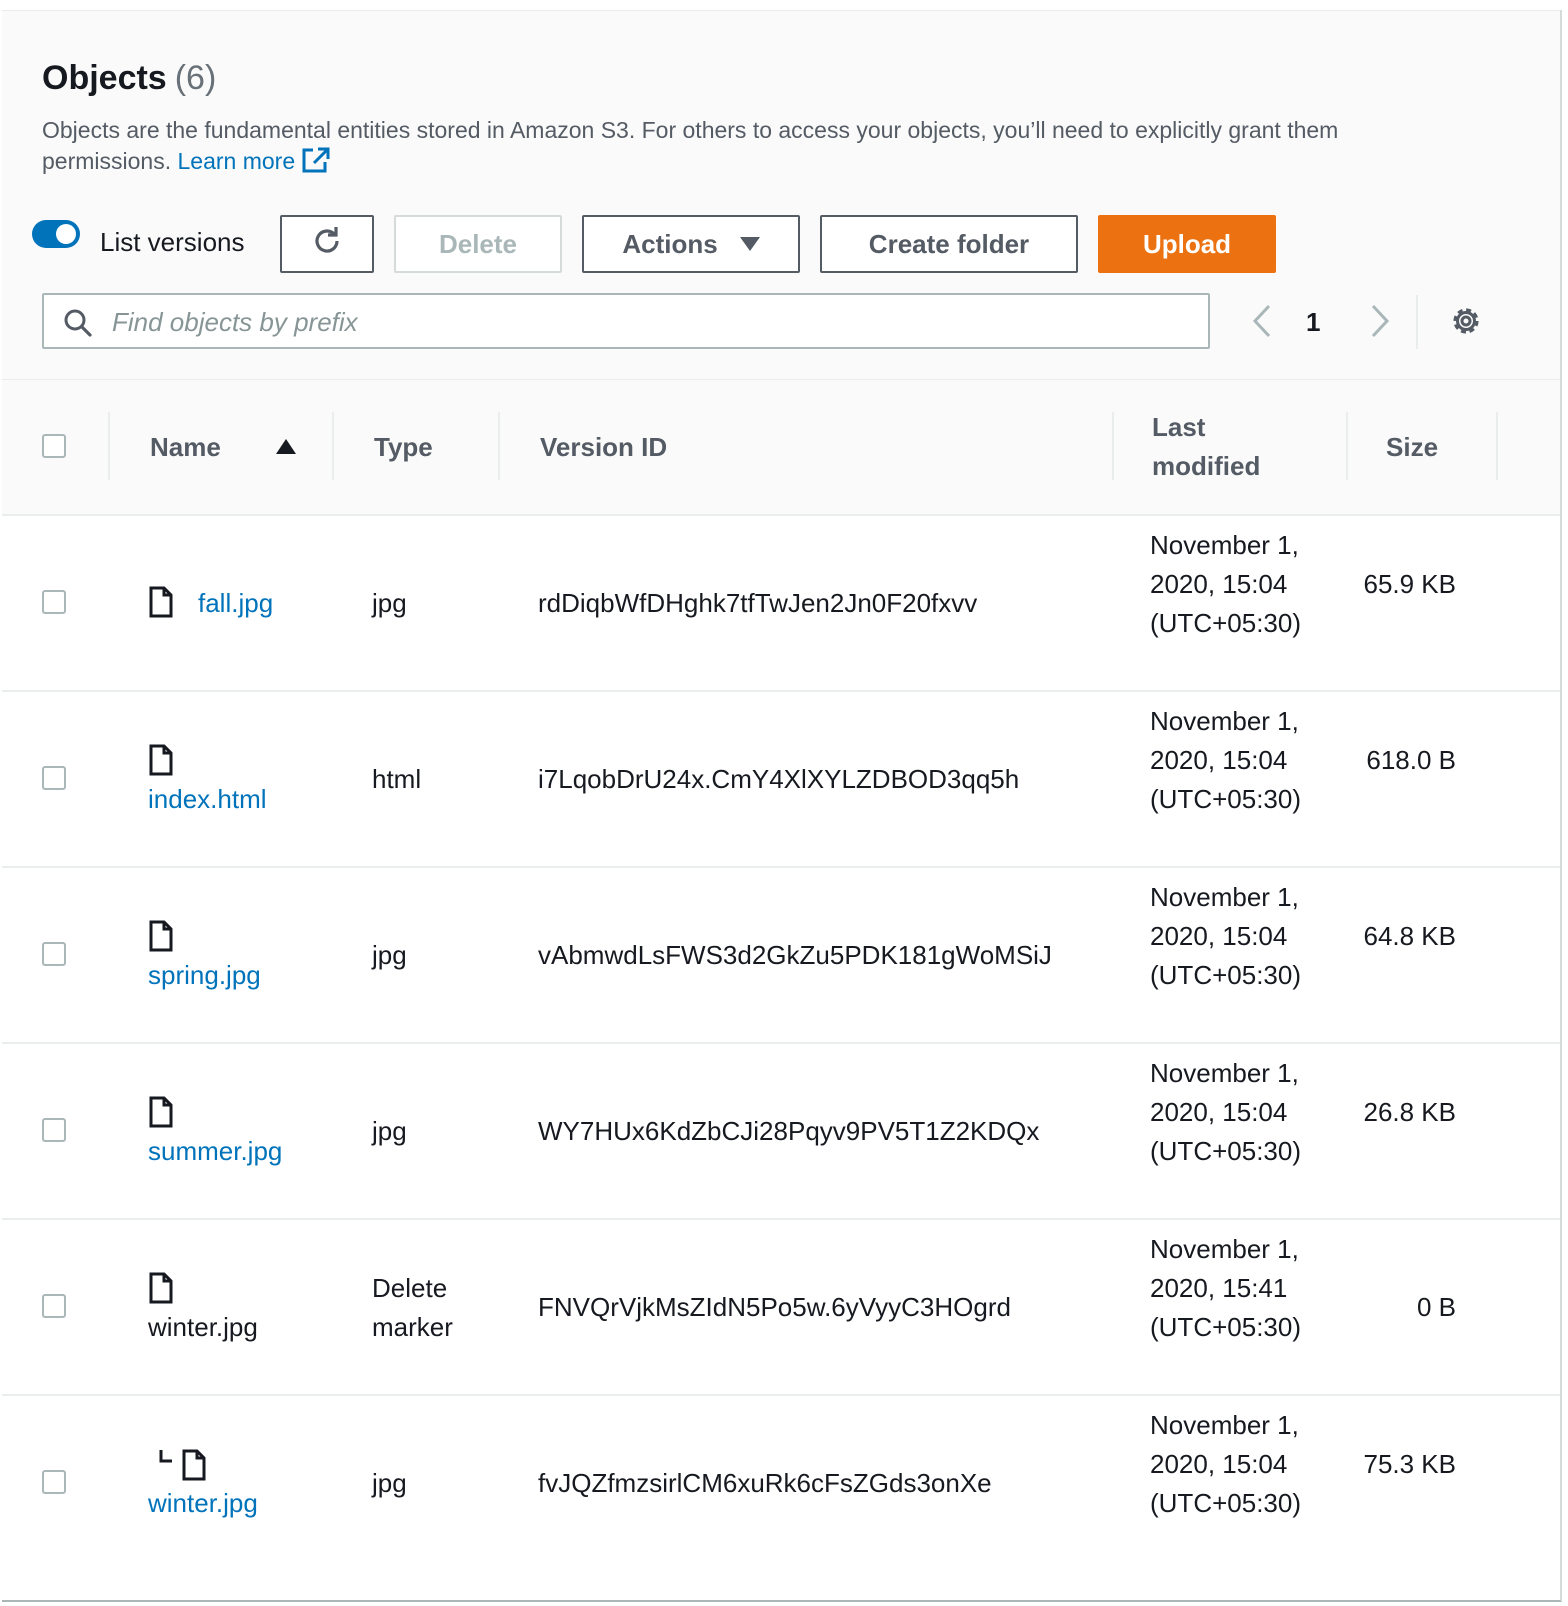 This screenshot has height=1606, width=1568. Describe the element at coordinates (1313, 322) in the screenshot. I see `page-number: 1` at that location.